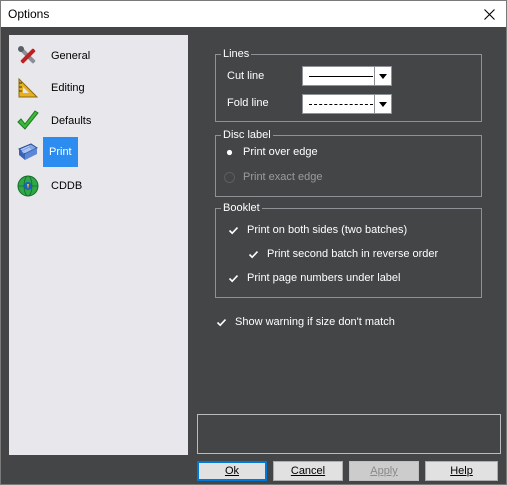  I want to click on cancel-button: Cancel, so click(308, 471).